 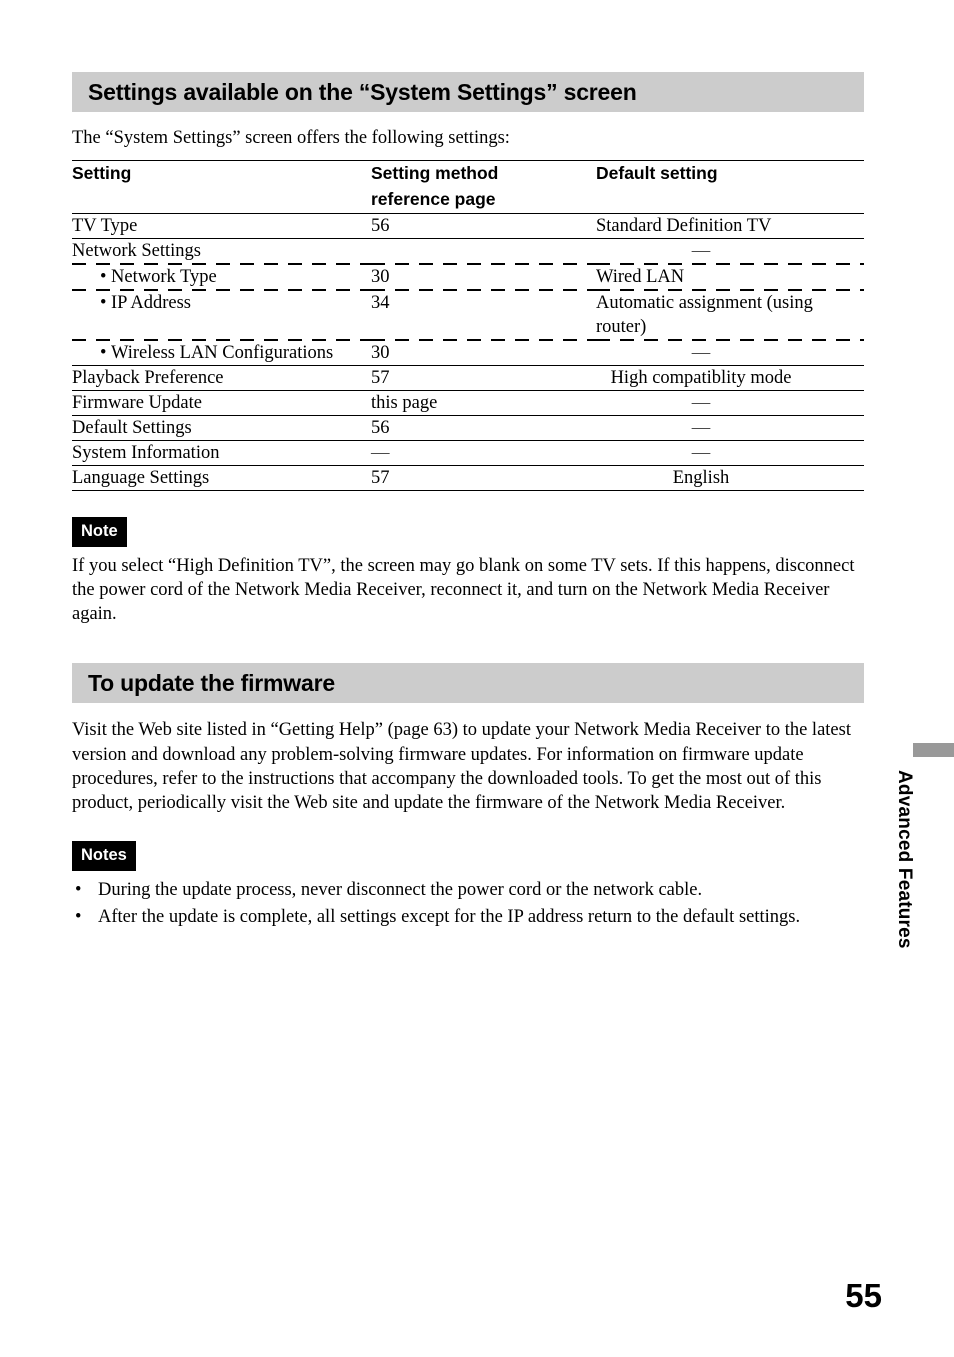 What do you see at coordinates (136, 250) in the screenshot?
I see `setting-name-label: Network Settings` at bounding box center [136, 250].